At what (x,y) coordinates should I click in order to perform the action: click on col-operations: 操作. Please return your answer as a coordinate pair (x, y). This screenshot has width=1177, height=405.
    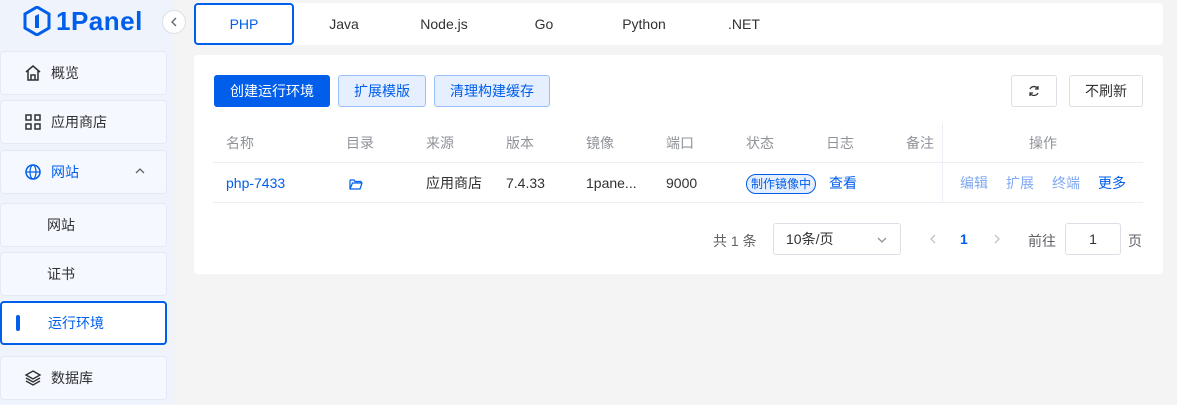
    Looking at the image, I should click on (1043, 143).